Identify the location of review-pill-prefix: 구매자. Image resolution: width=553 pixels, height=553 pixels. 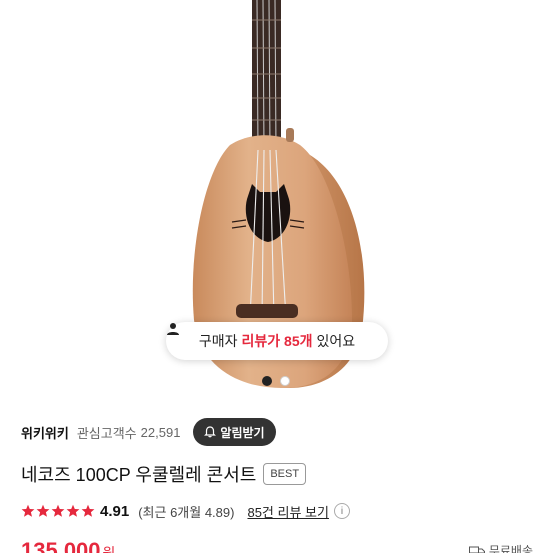
(218, 341).